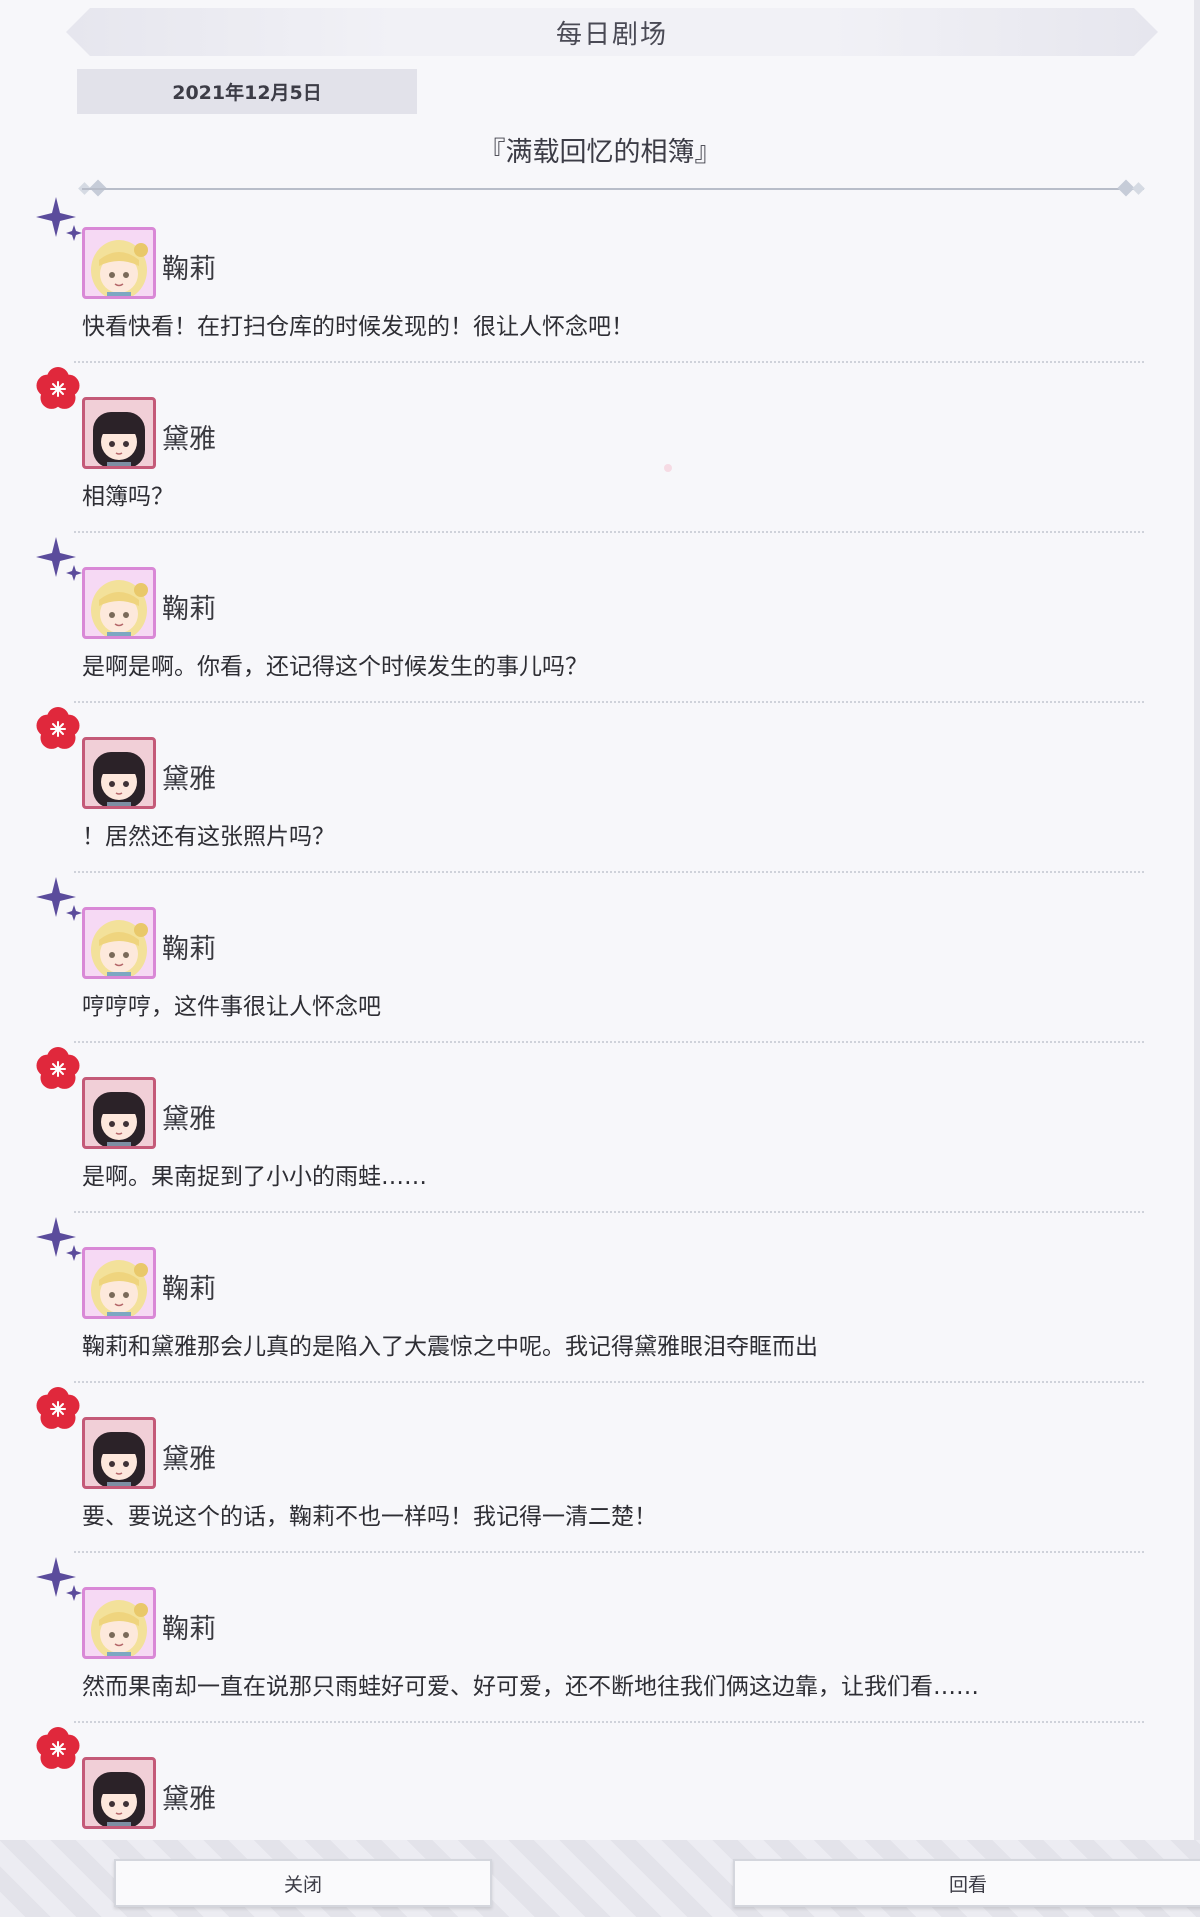  What do you see at coordinates (600, 620) in the screenshot?
I see `dialogue-entry: 鞠莉是啊是啊。你看，还记得这个时候发生的事儿吗？` at bounding box center [600, 620].